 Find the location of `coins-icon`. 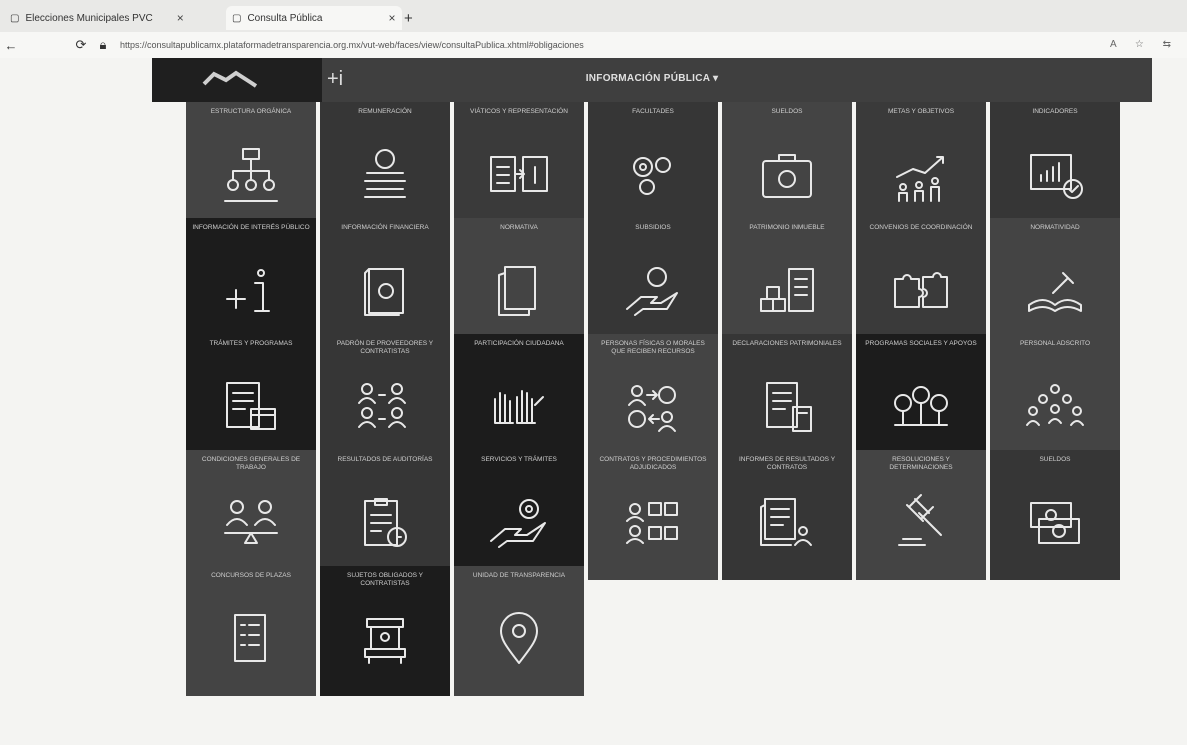

coins-icon is located at coordinates (385, 173).